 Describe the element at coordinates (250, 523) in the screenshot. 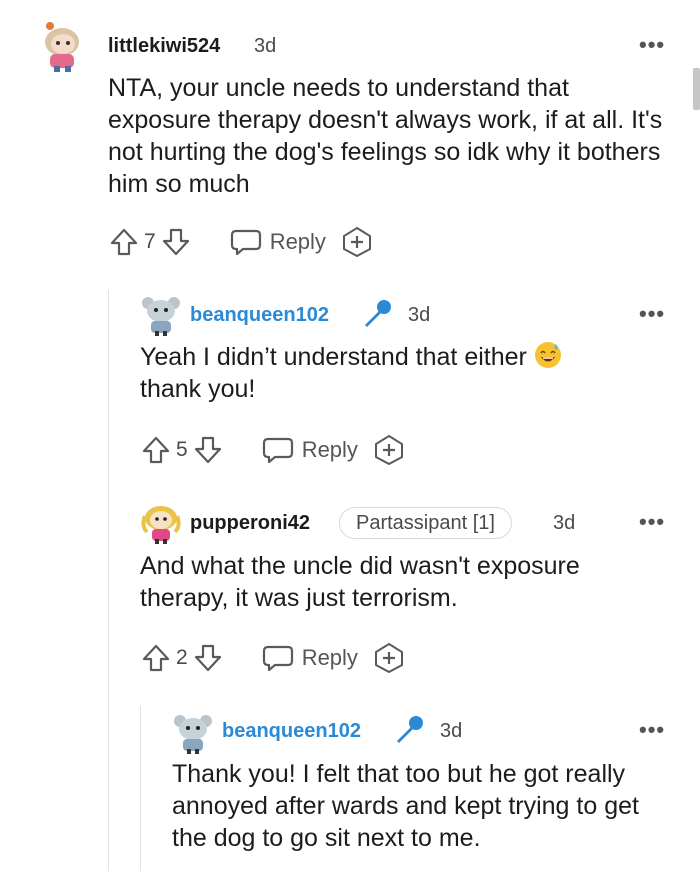

I see `username: pupperoni42` at that location.